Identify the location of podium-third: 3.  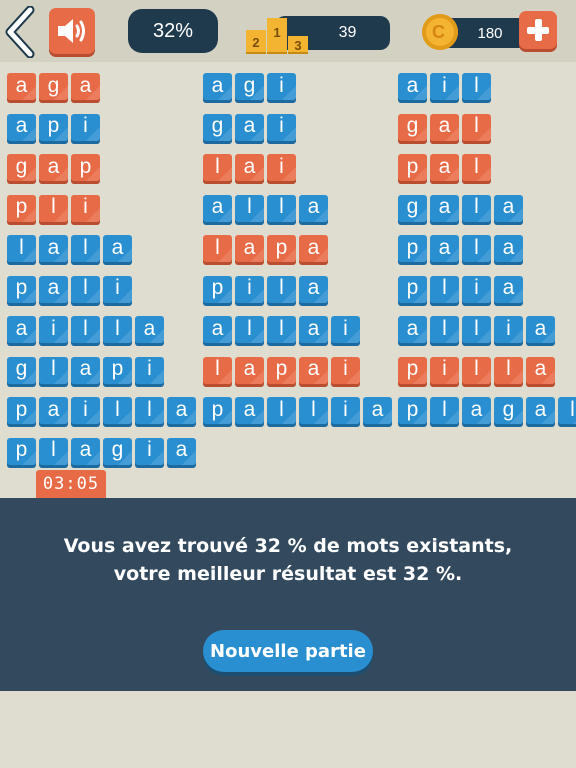
(298, 45).